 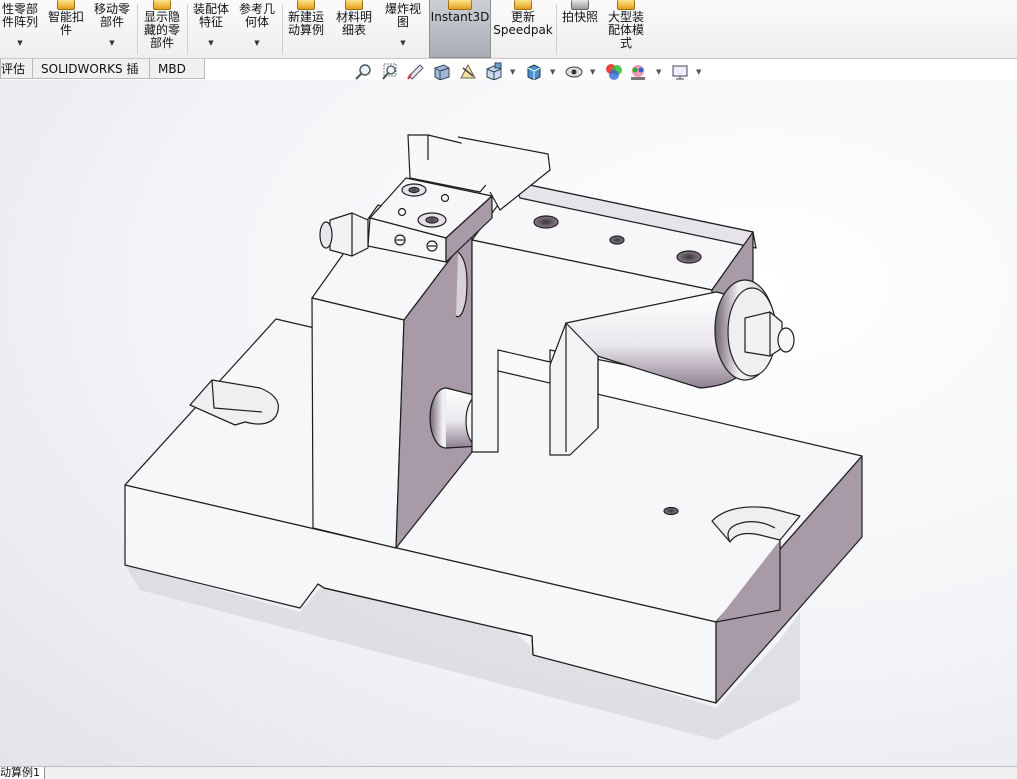 What do you see at coordinates (614, 72) in the screenshot?
I see `edit-appearance-icon` at bounding box center [614, 72].